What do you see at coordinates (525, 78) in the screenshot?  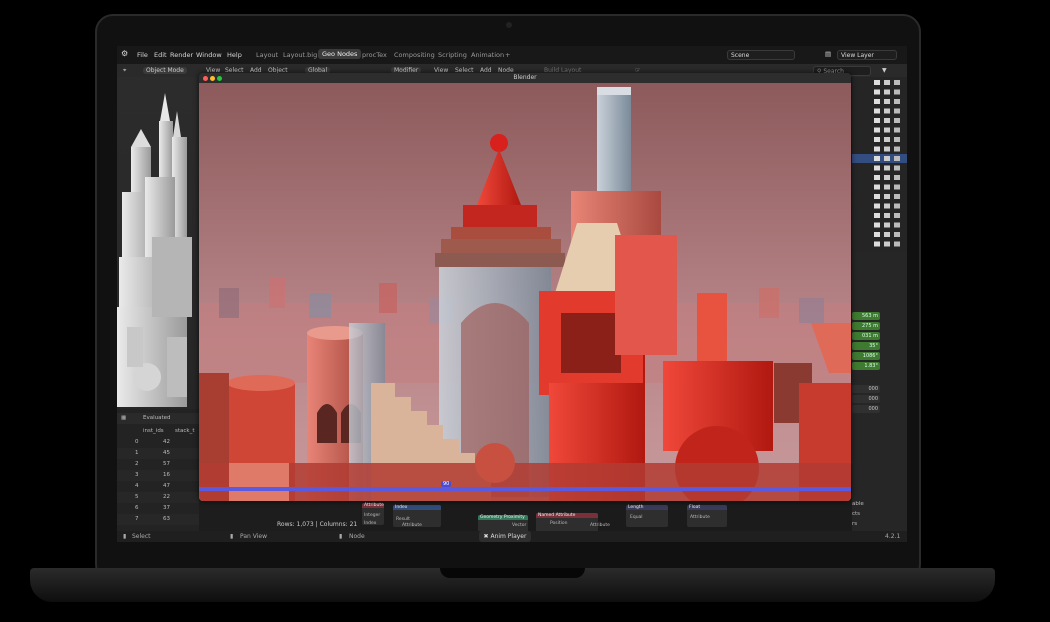 I see `render-window-titlebar: Blender` at bounding box center [525, 78].